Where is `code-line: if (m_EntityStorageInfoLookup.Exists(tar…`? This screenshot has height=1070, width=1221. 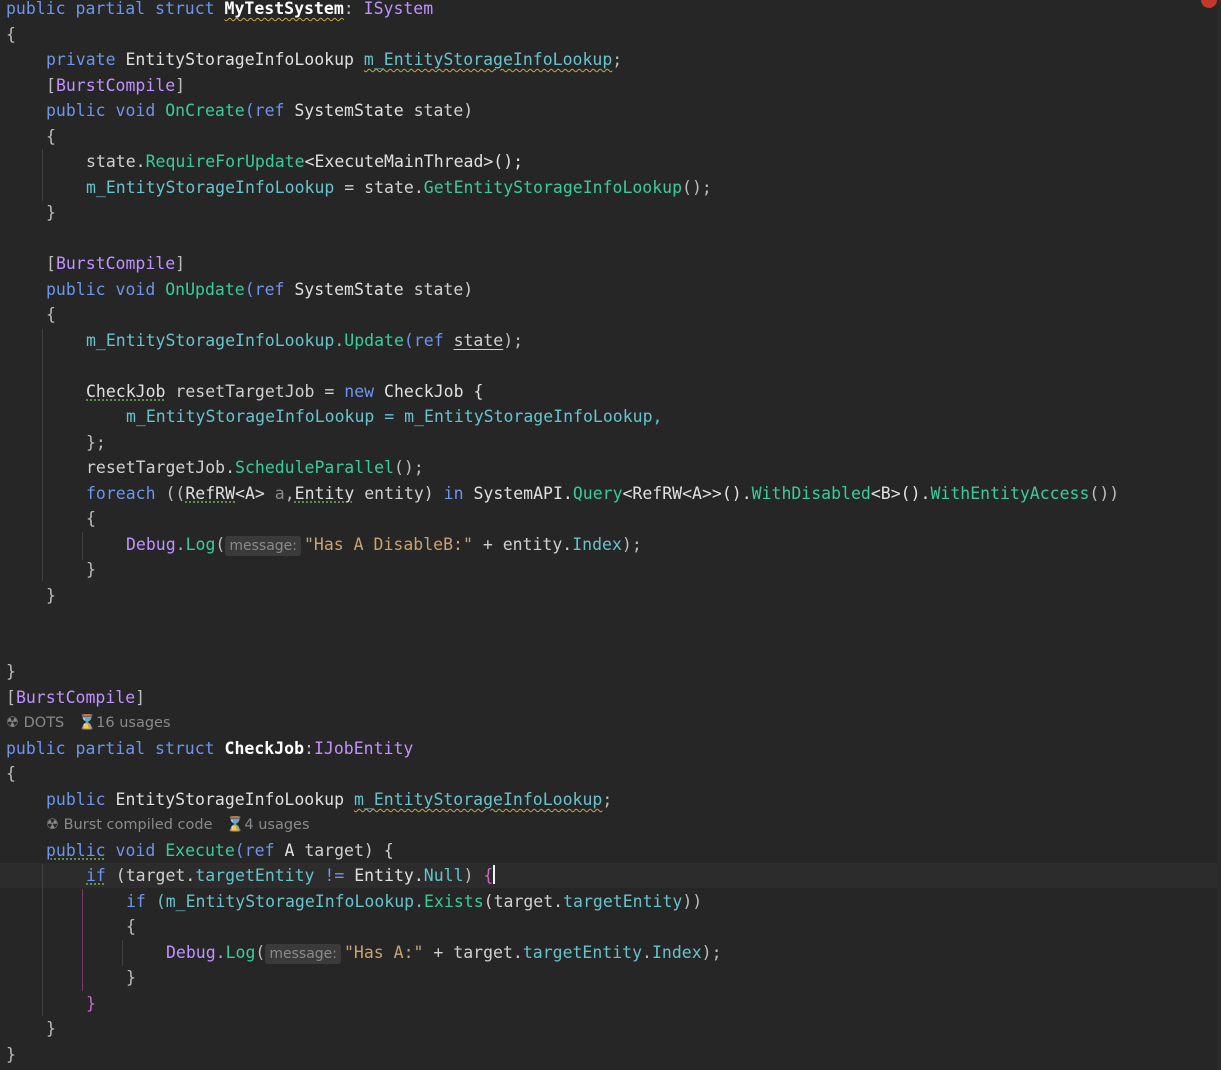
code-line: if (m_EntityStorageInfoLookup.Exists(tar… is located at coordinates (414, 902).